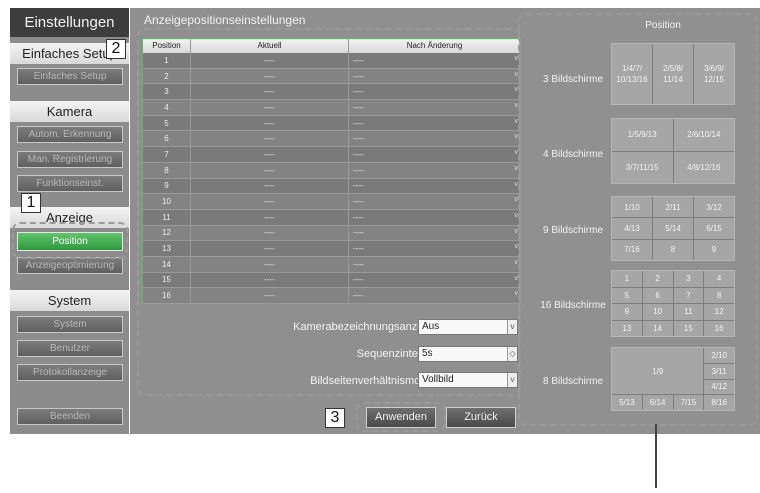 The width and height of the screenshot is (760, 493). I want to click on callout-number-1: 1, so click(31, 203).